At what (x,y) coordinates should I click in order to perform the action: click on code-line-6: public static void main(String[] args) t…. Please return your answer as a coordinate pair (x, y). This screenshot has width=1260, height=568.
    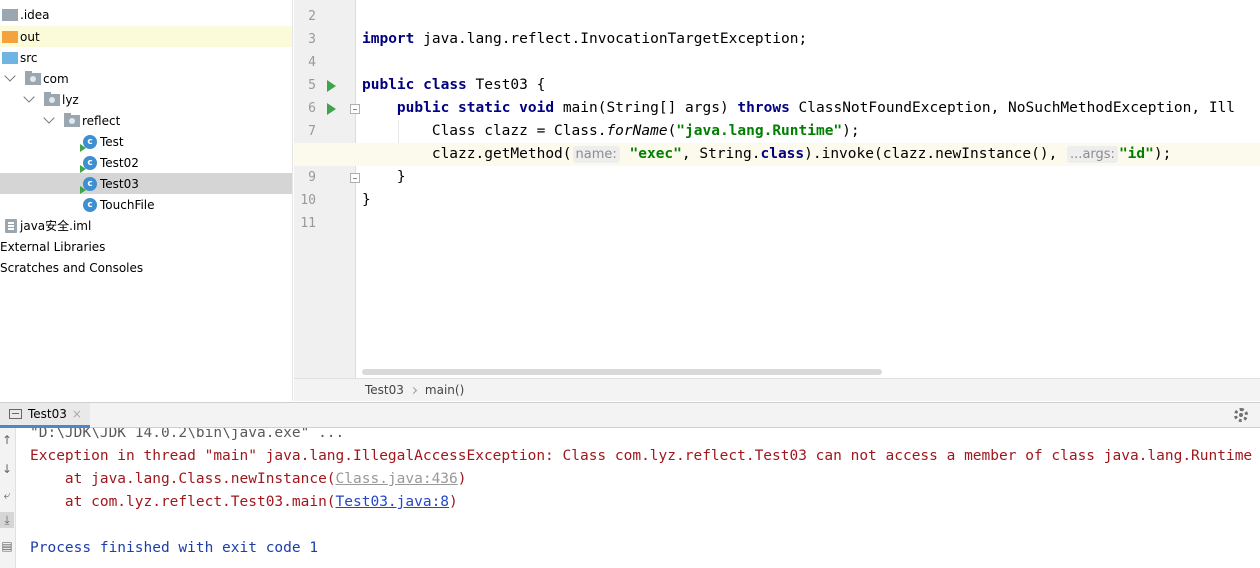
    Looking at the image, I should click on (816, 108).